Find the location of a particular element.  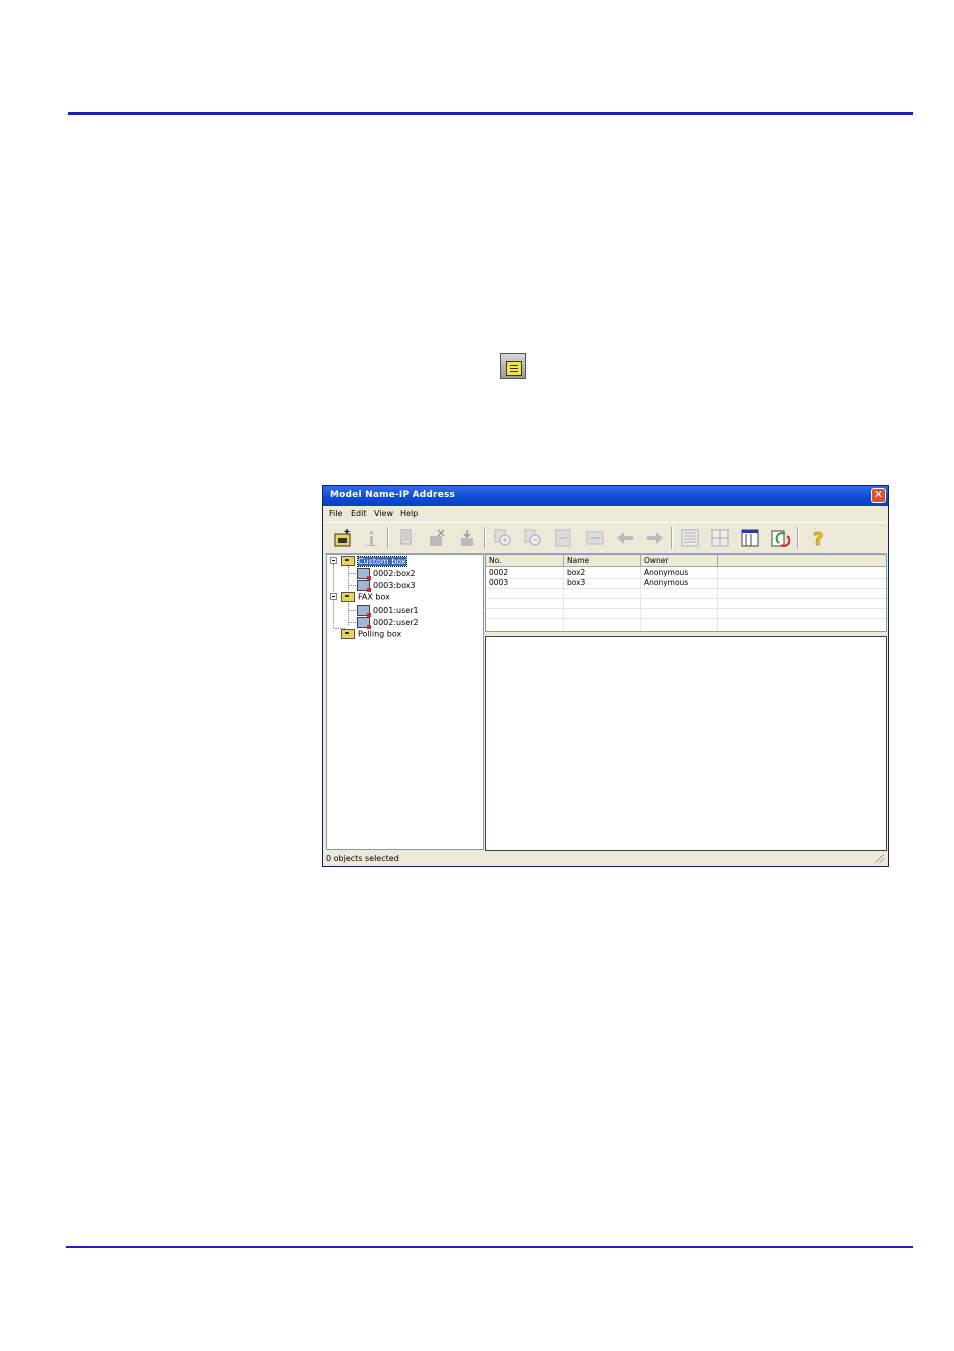

zoom-out-icon is located at coordinates (533, 538).